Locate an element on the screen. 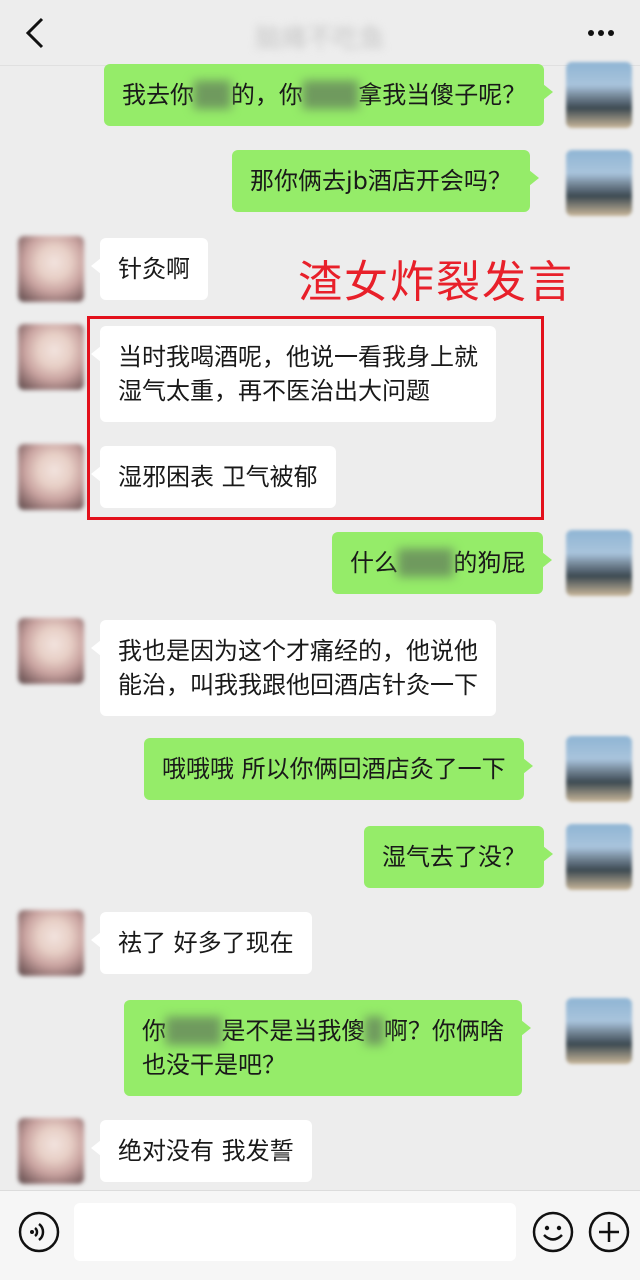 The image size is (640, 1280). voice-button is located at coordinates (39, 1232).